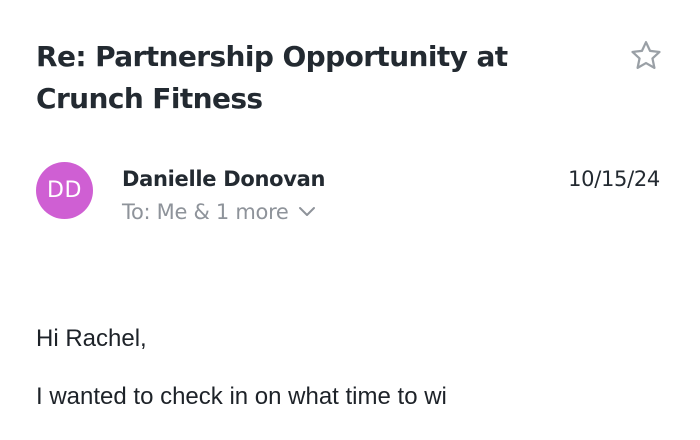  What do you see at coordinates (91, 338) in the screenshot?
I see `email-greeting: Hi Rachel,` at bounding box center [91, 338].